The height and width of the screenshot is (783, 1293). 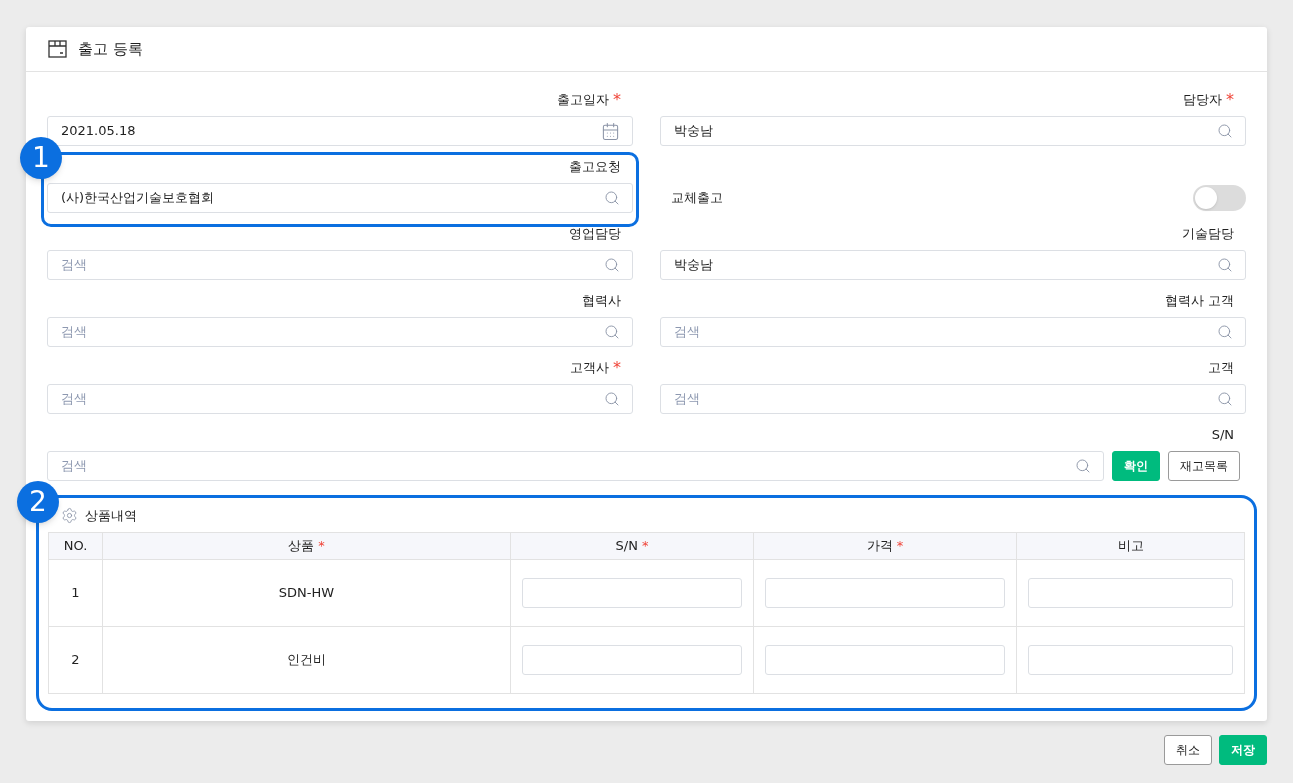 What do you see at coordinates (75, 659) in the screenshot?
I see `row-number: 2` at bounding box center [75, 659].